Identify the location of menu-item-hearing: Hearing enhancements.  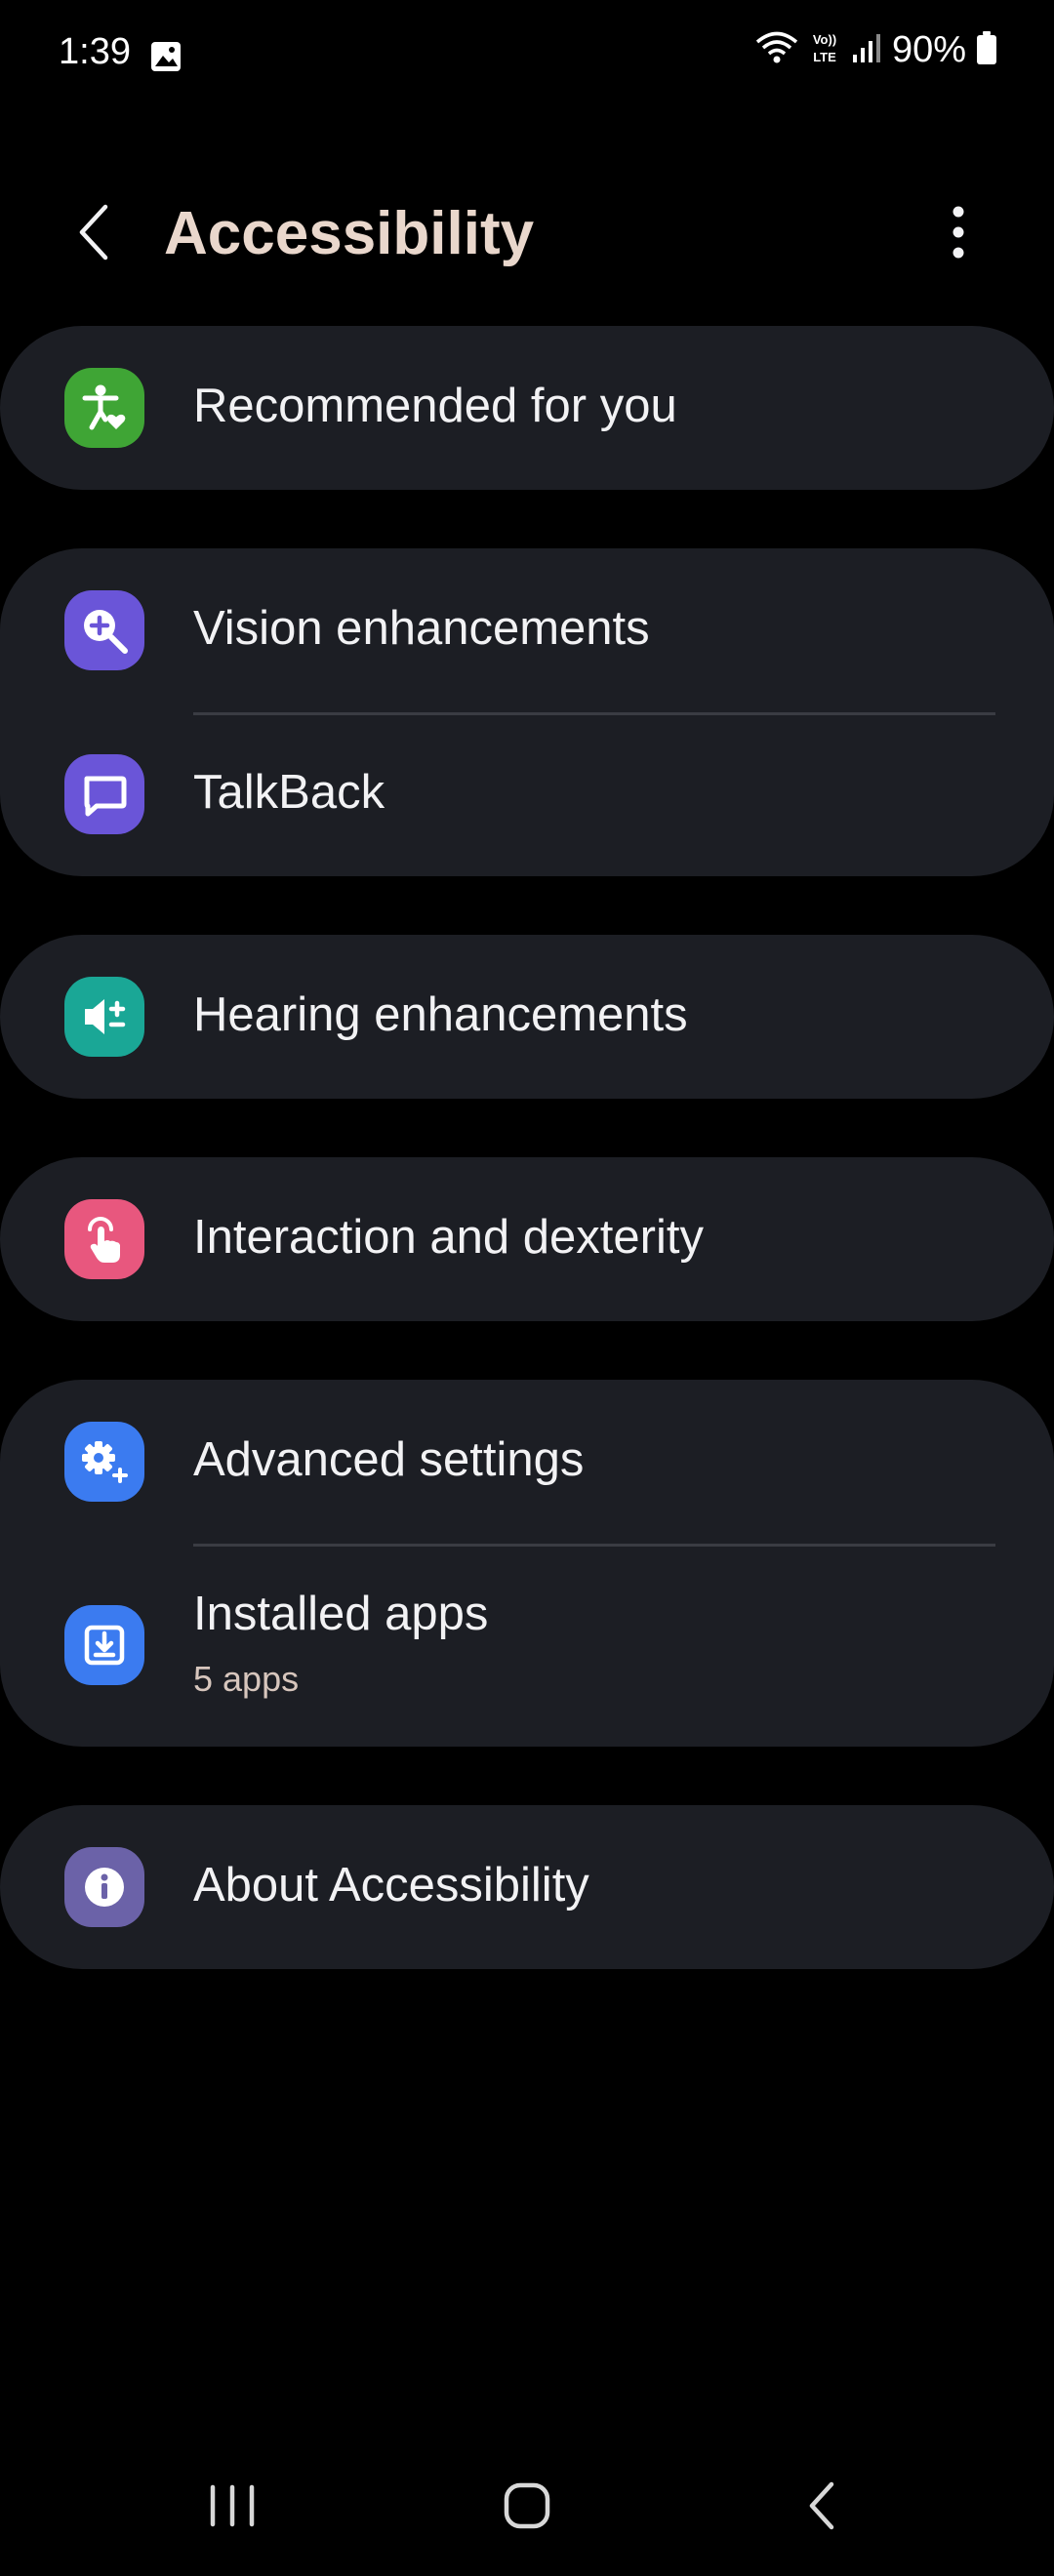
(527, 1017).